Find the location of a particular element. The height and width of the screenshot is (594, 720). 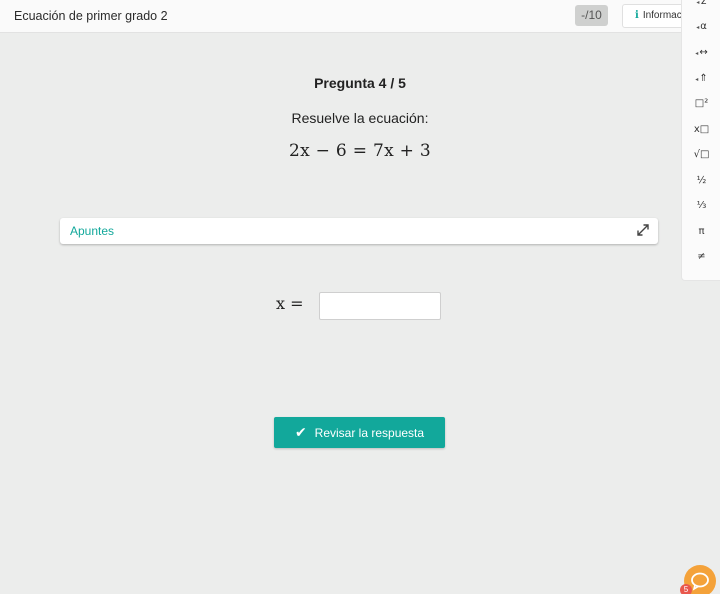

palette-key-third: ⅓ is located at coordinates (701, 205).